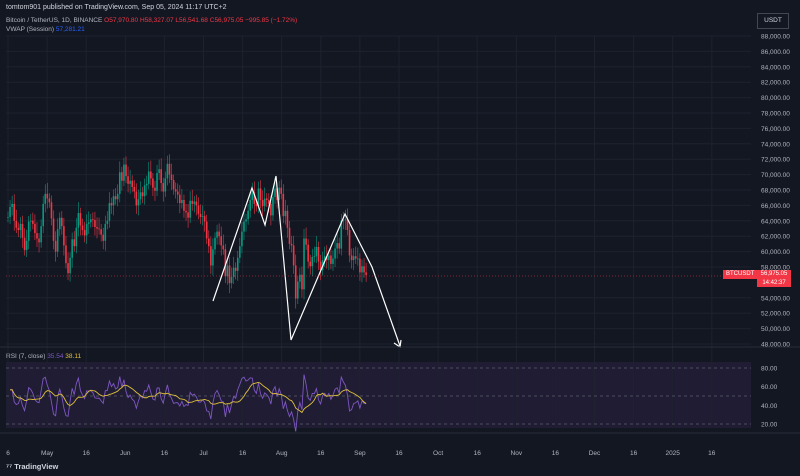 This screenshot has height=476, width=800. I want to click on price-tick: 64,000.00, so click(775, 221).